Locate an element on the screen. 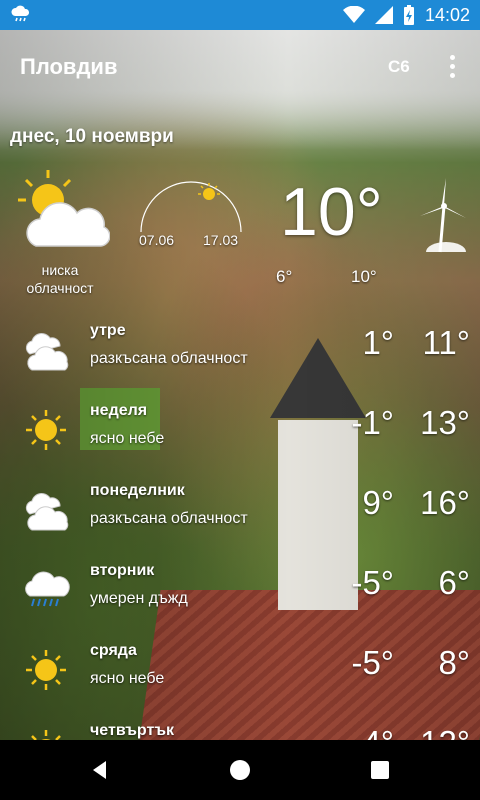 This screenshot has width=480, height=800. forecast-max: 11° is located at coordinates (446, 342).